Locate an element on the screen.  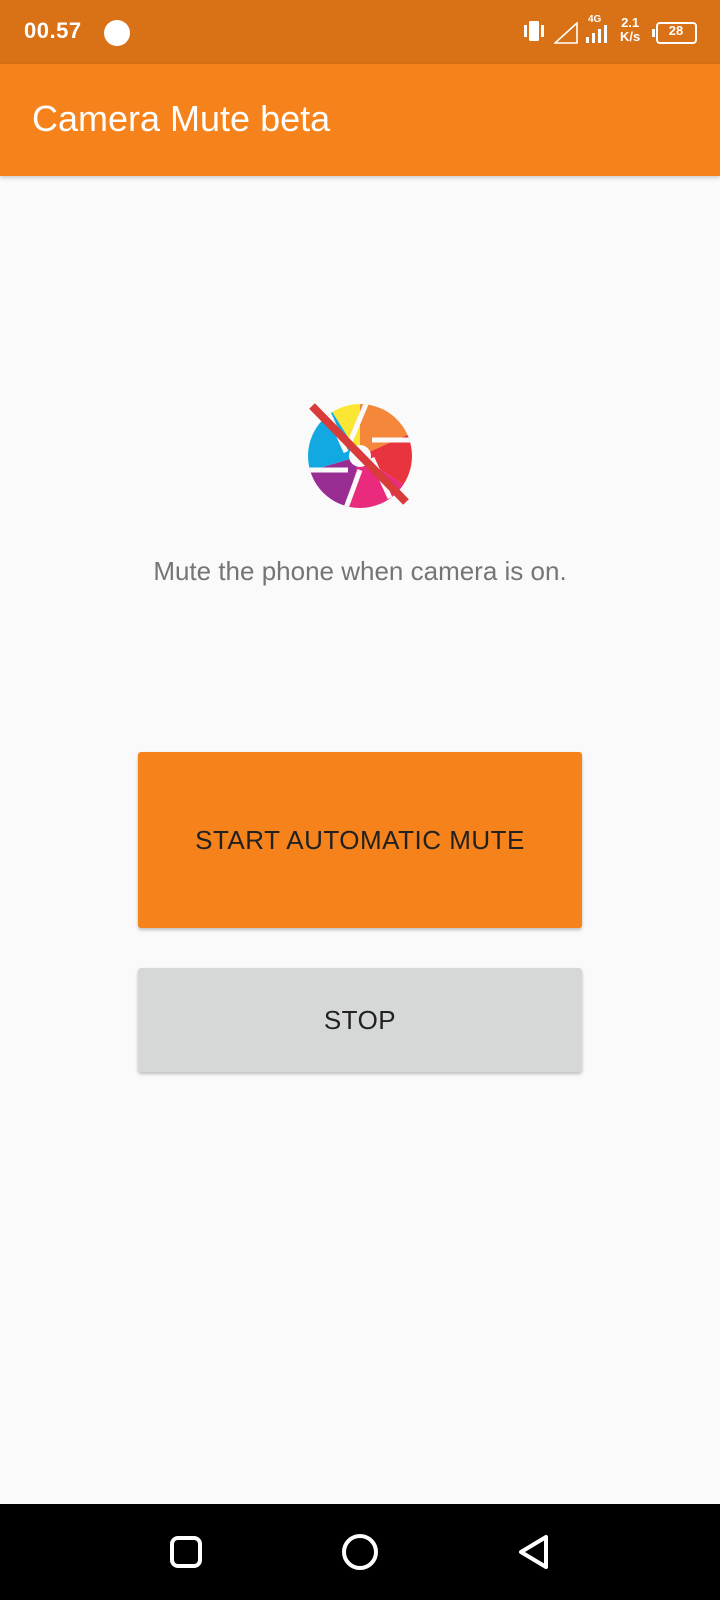
status-time: 00.57 is located at coordinates (53, 30).